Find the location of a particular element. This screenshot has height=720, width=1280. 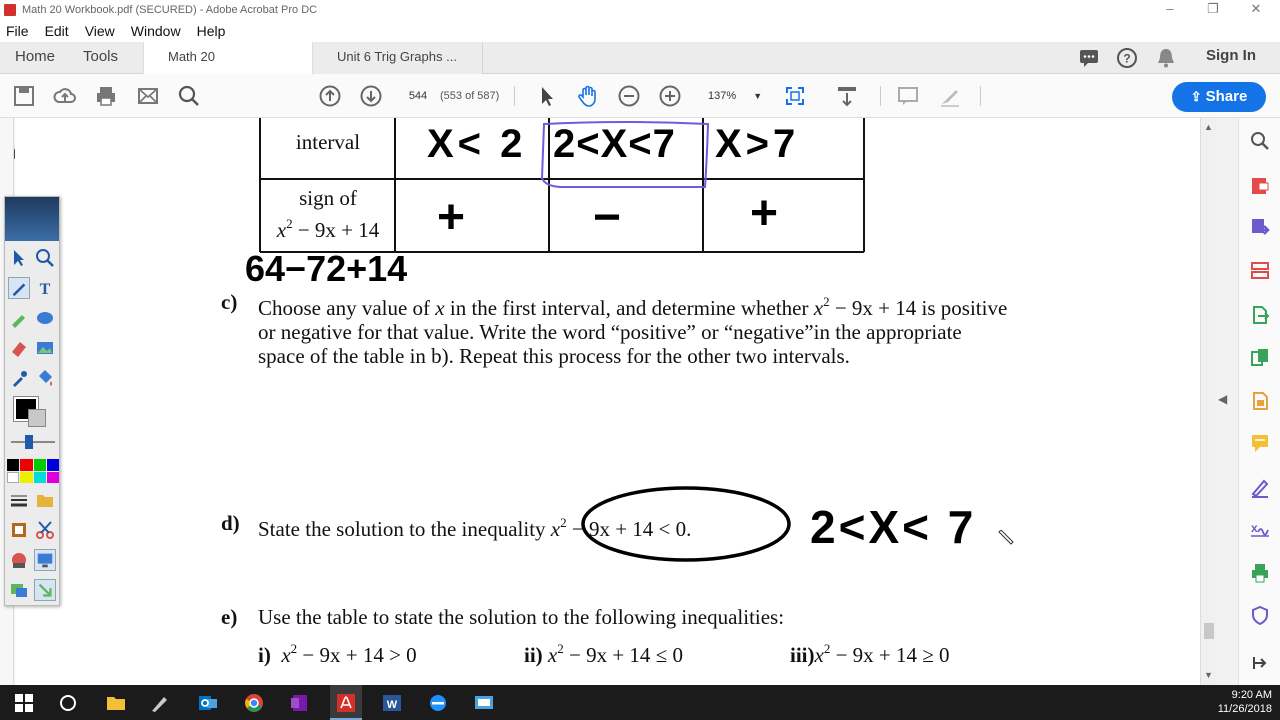

comment-tool-icon is located at coordinates (1260, 443).